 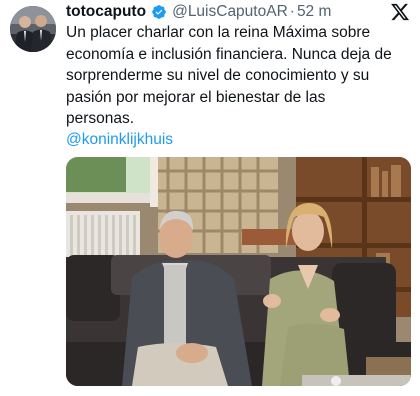 I want to click on timestamp: 52 m, so click(x=314, y=12).